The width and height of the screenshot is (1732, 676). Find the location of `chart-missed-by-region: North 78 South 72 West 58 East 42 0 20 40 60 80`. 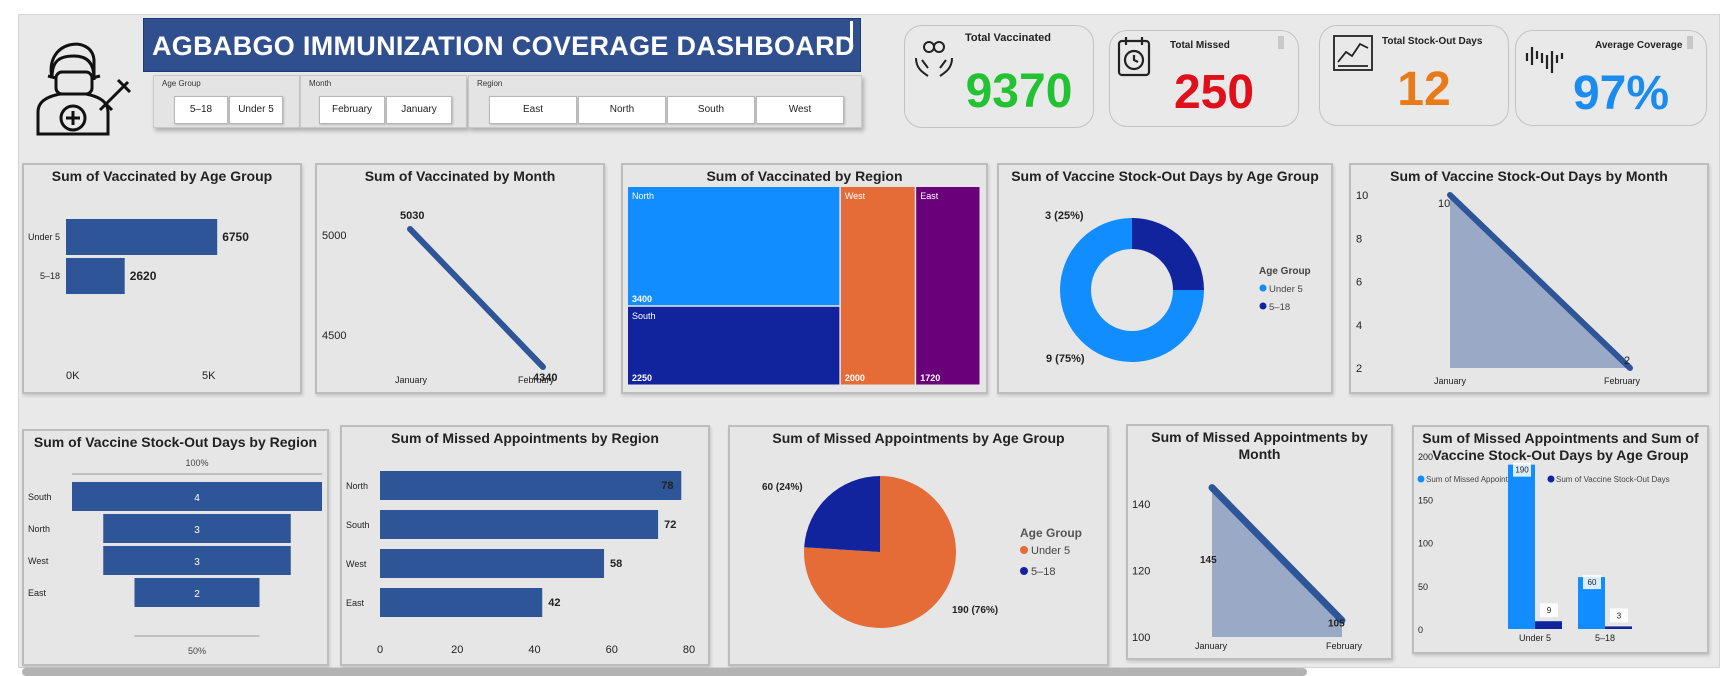

chart-missed-by-region: North 78 South 72 West 58 East 42 0 20 40 60 80 is located at coordinates (520, 563).